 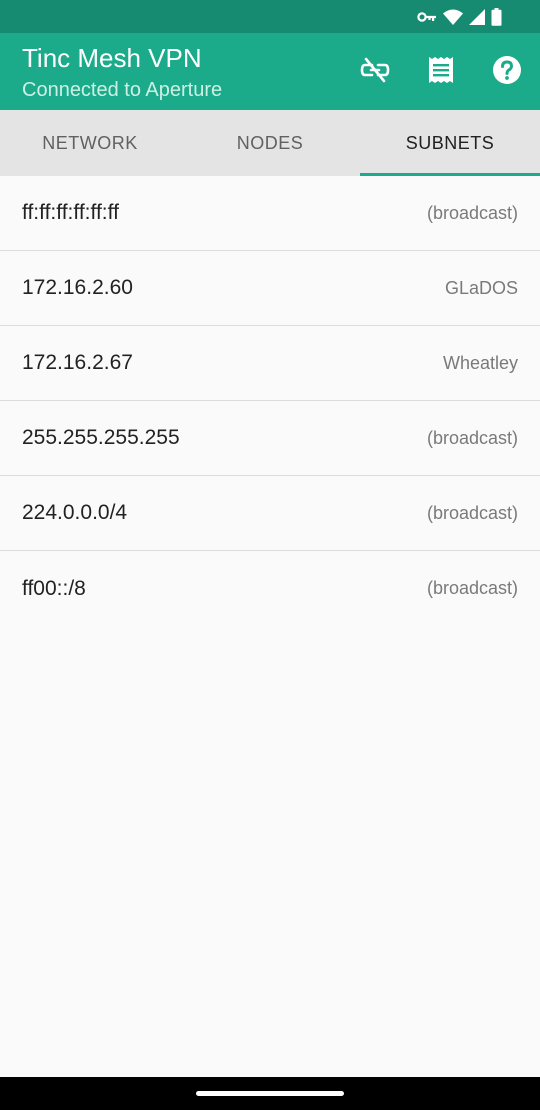 I want to click on logs-button, so click(x=441, y=72).